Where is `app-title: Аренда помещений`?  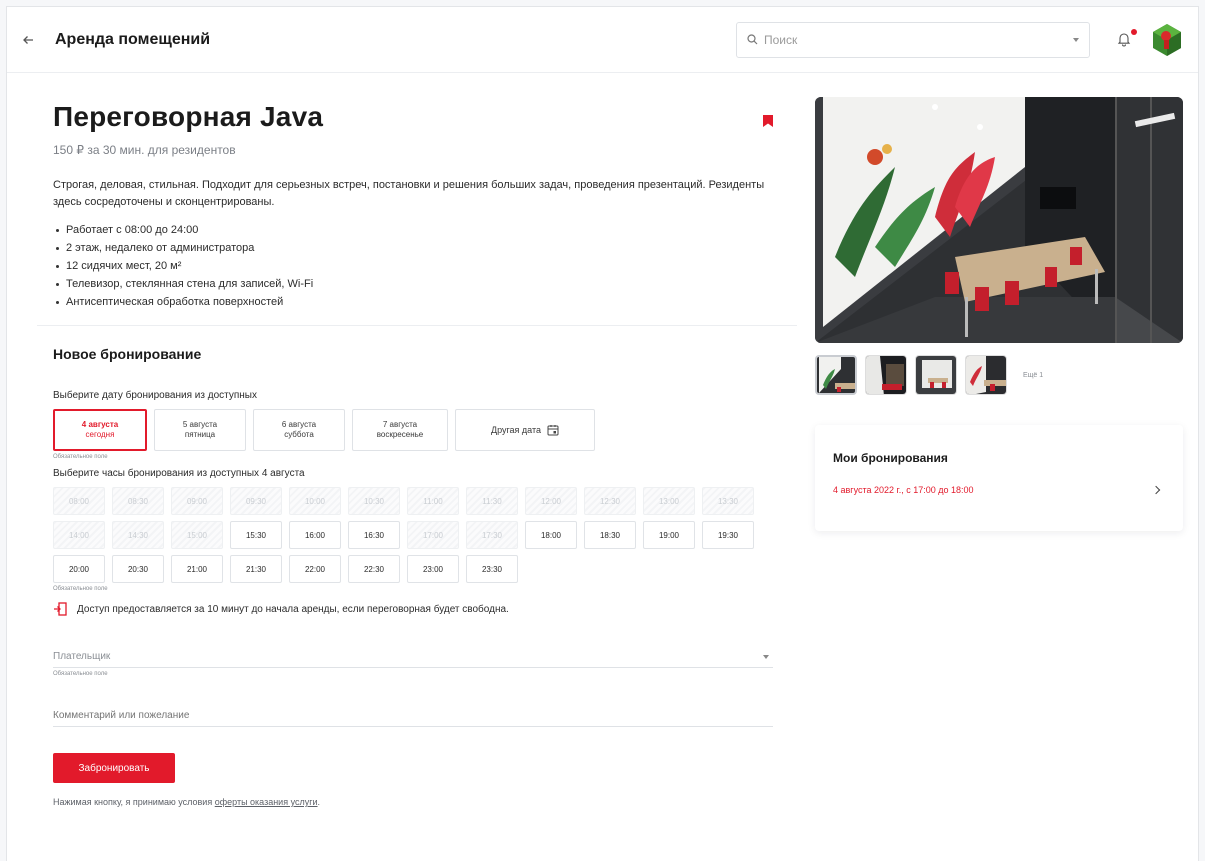 app-title: Аренда помещений is located at coordinates (133, 39).